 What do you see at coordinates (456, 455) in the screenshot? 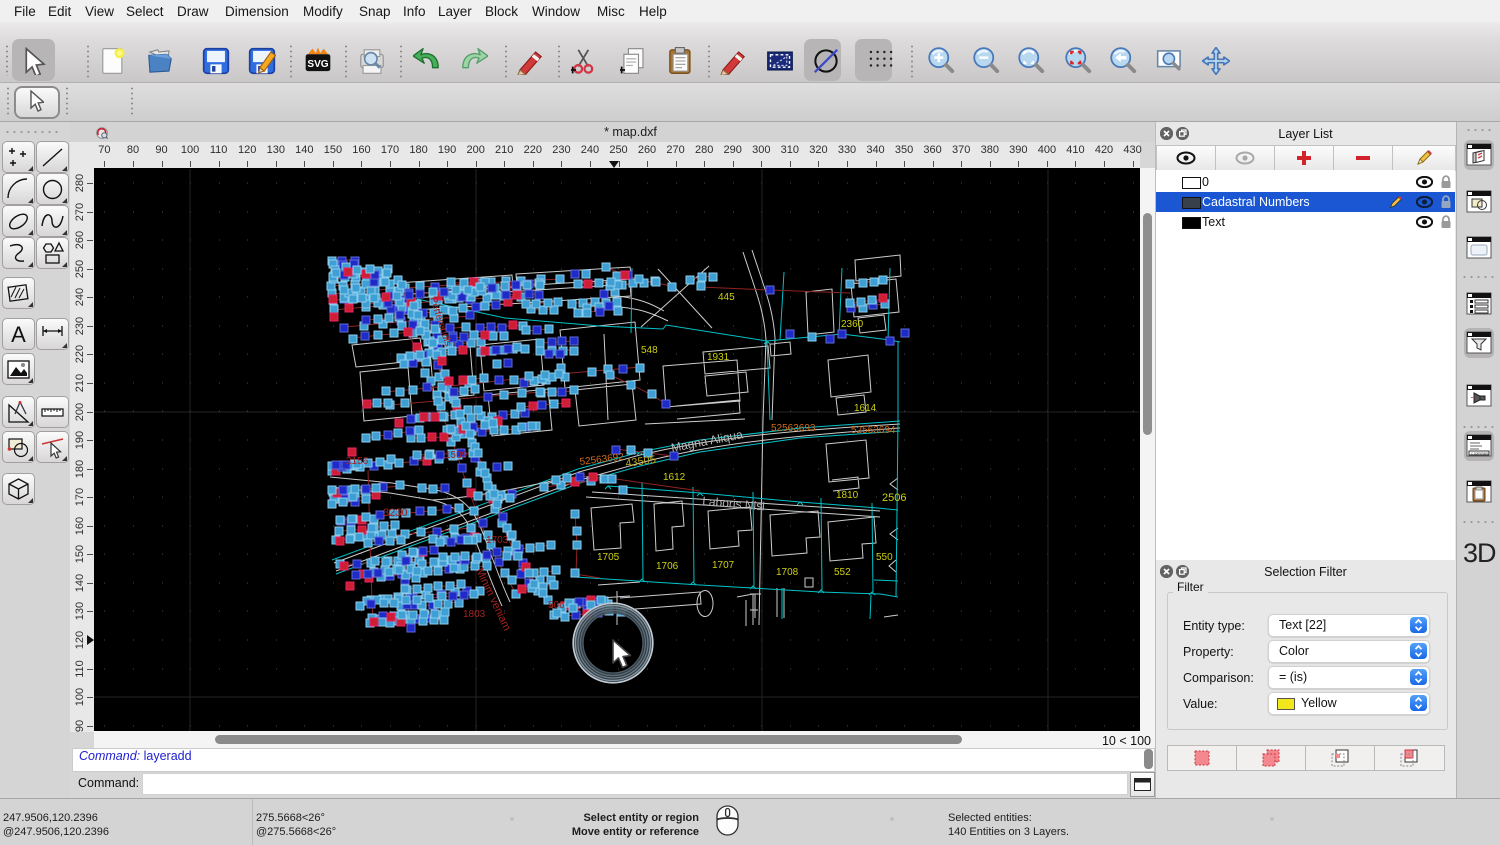
I see `svg-text: 1509` at bounding box center [456, 455].